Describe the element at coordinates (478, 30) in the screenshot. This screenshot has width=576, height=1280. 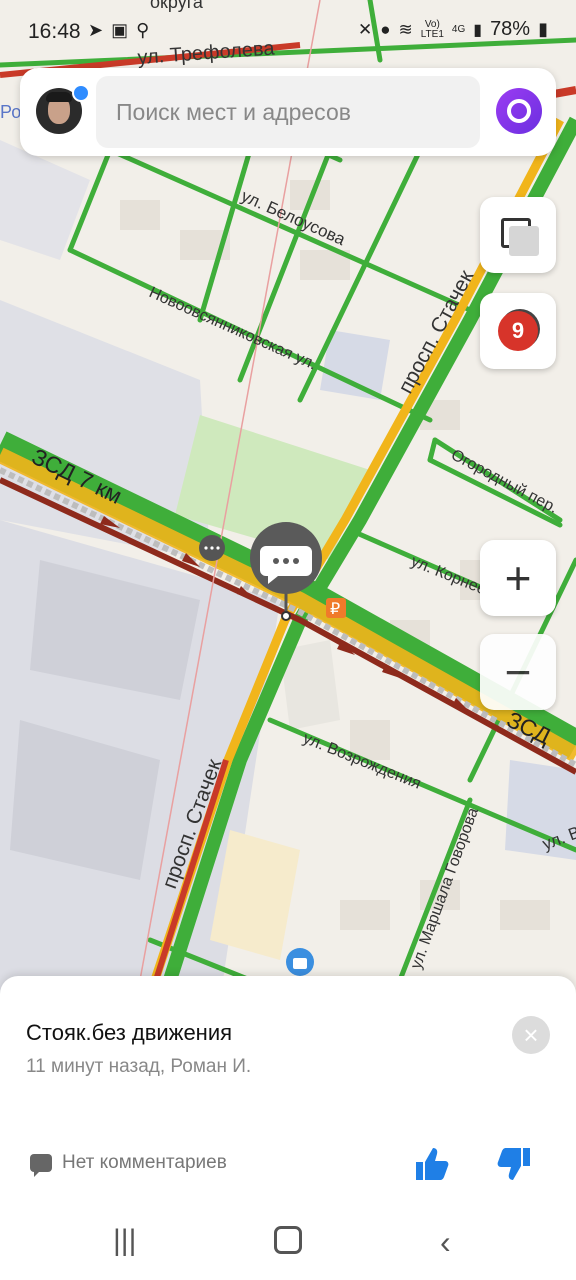
I see `signal-icon: ▮` at that location.